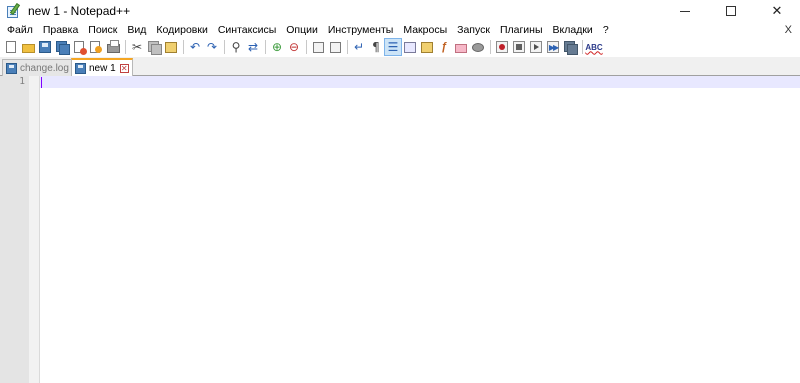  I want to click on menu-view: Вид, so click(136, 30).